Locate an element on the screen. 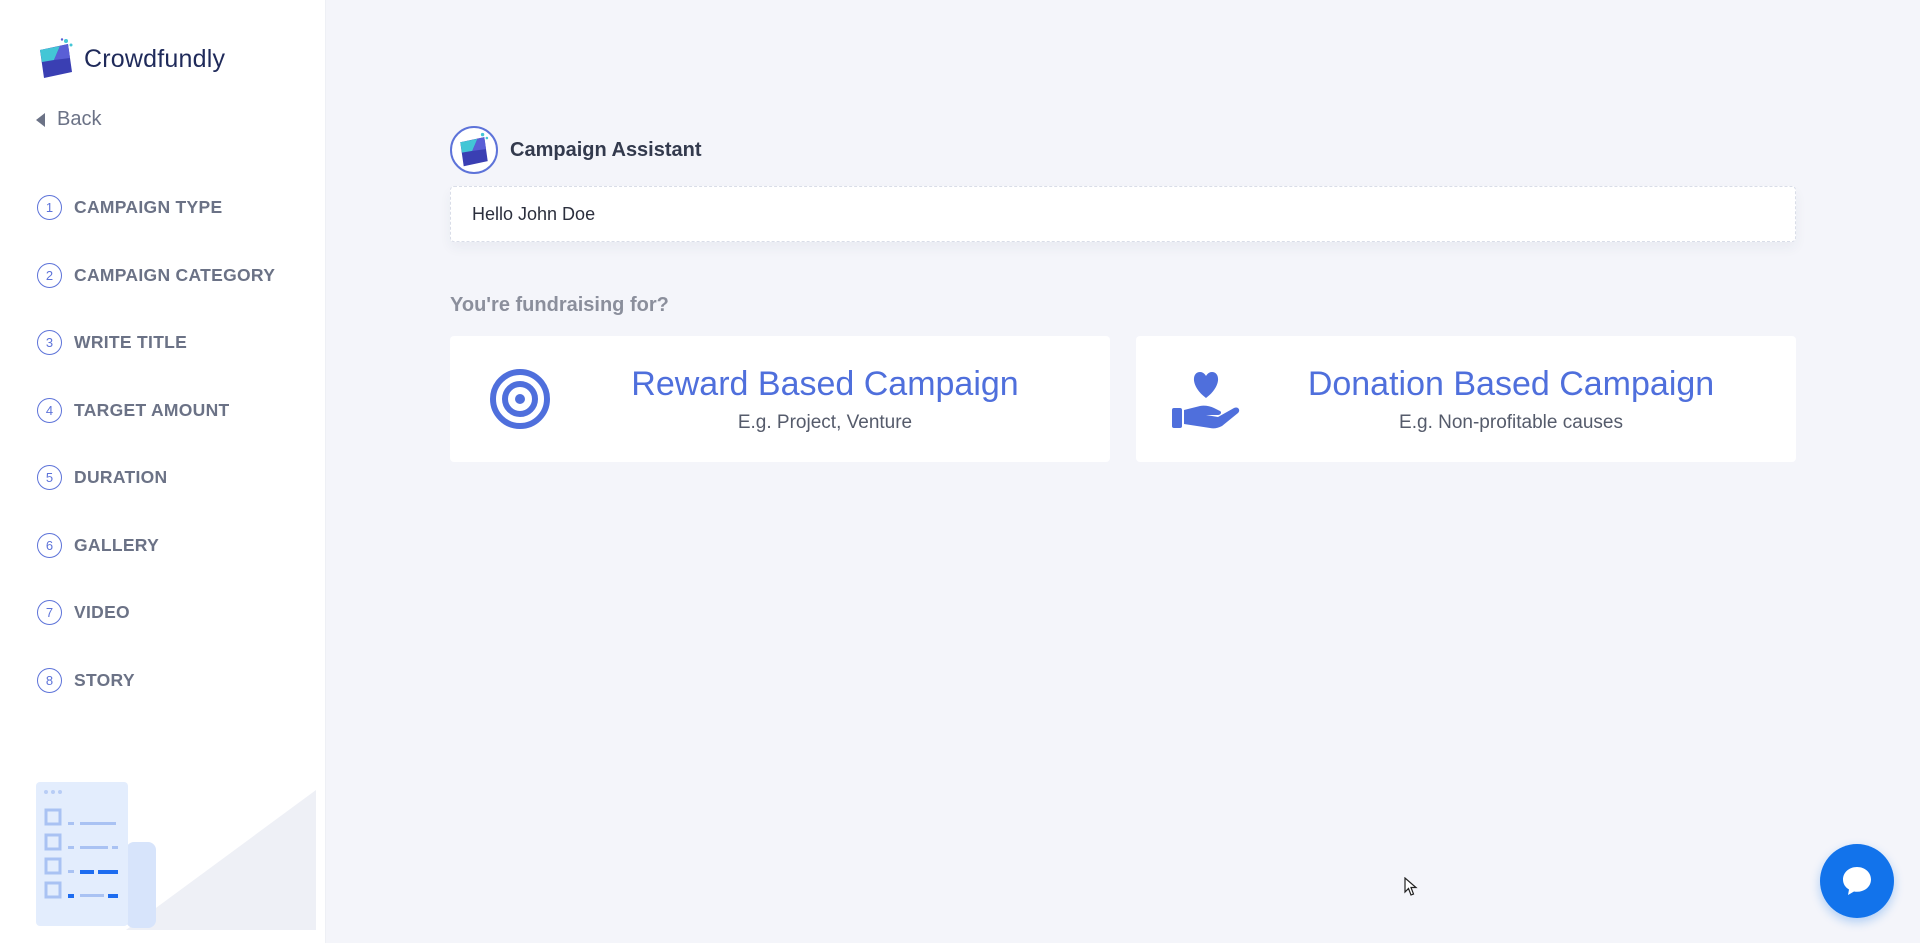  target-icon is located at coordinates (520, 399).